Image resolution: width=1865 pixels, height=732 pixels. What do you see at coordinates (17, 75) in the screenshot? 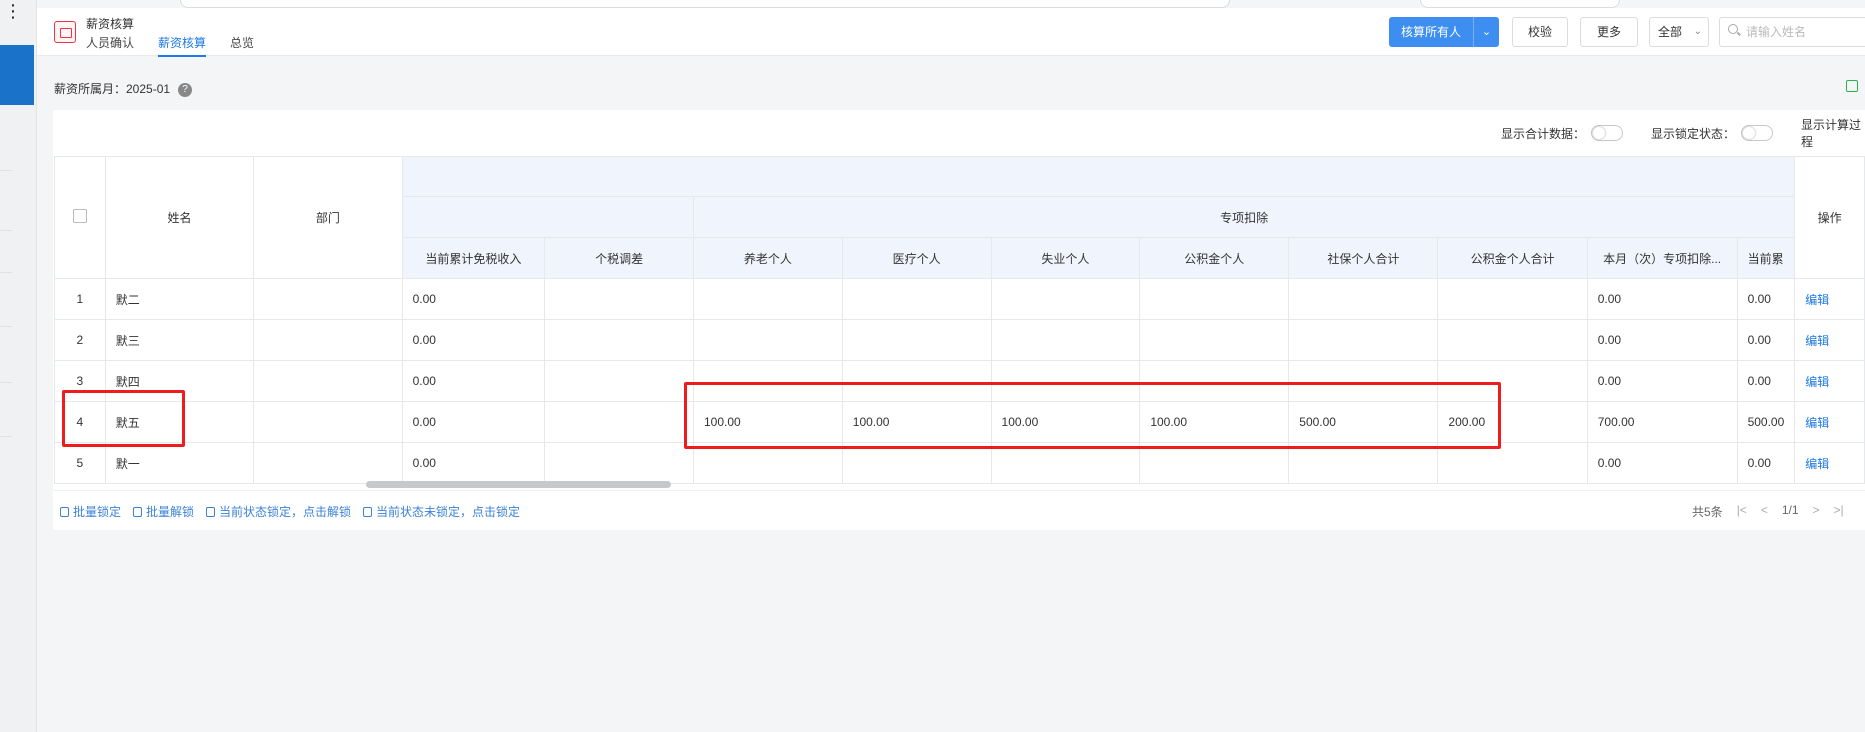
I see `sidebar-active-item` at bounding box center [17, 75].